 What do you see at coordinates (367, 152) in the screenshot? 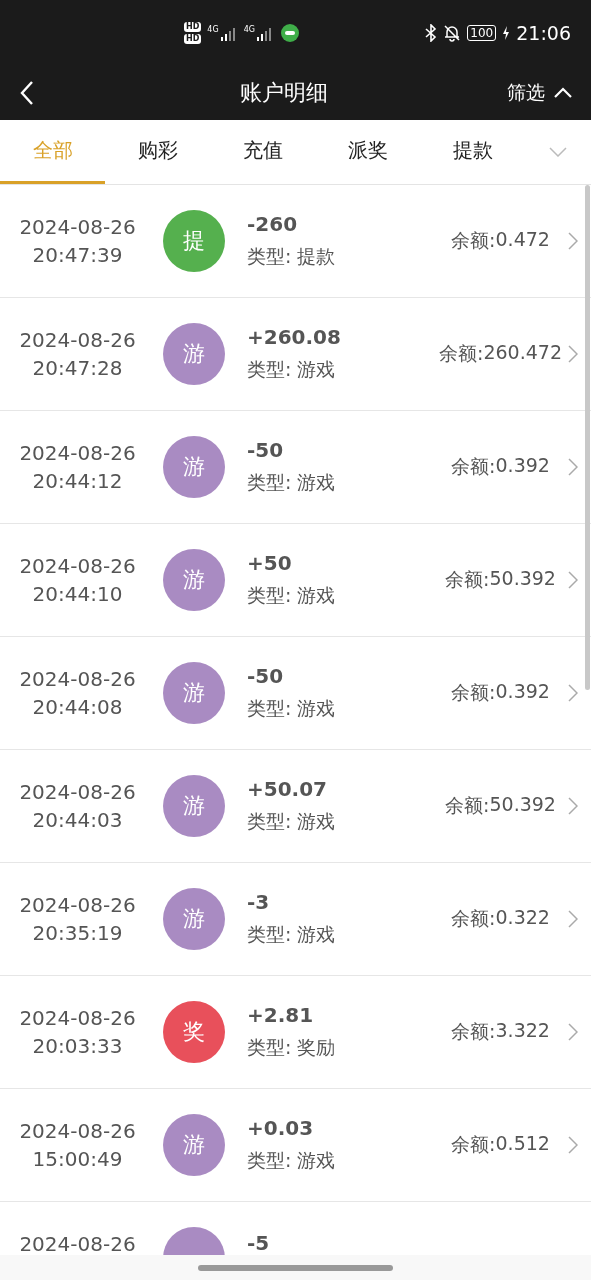
I see `category-tab: 派奖` at bounding box center [367, 152].